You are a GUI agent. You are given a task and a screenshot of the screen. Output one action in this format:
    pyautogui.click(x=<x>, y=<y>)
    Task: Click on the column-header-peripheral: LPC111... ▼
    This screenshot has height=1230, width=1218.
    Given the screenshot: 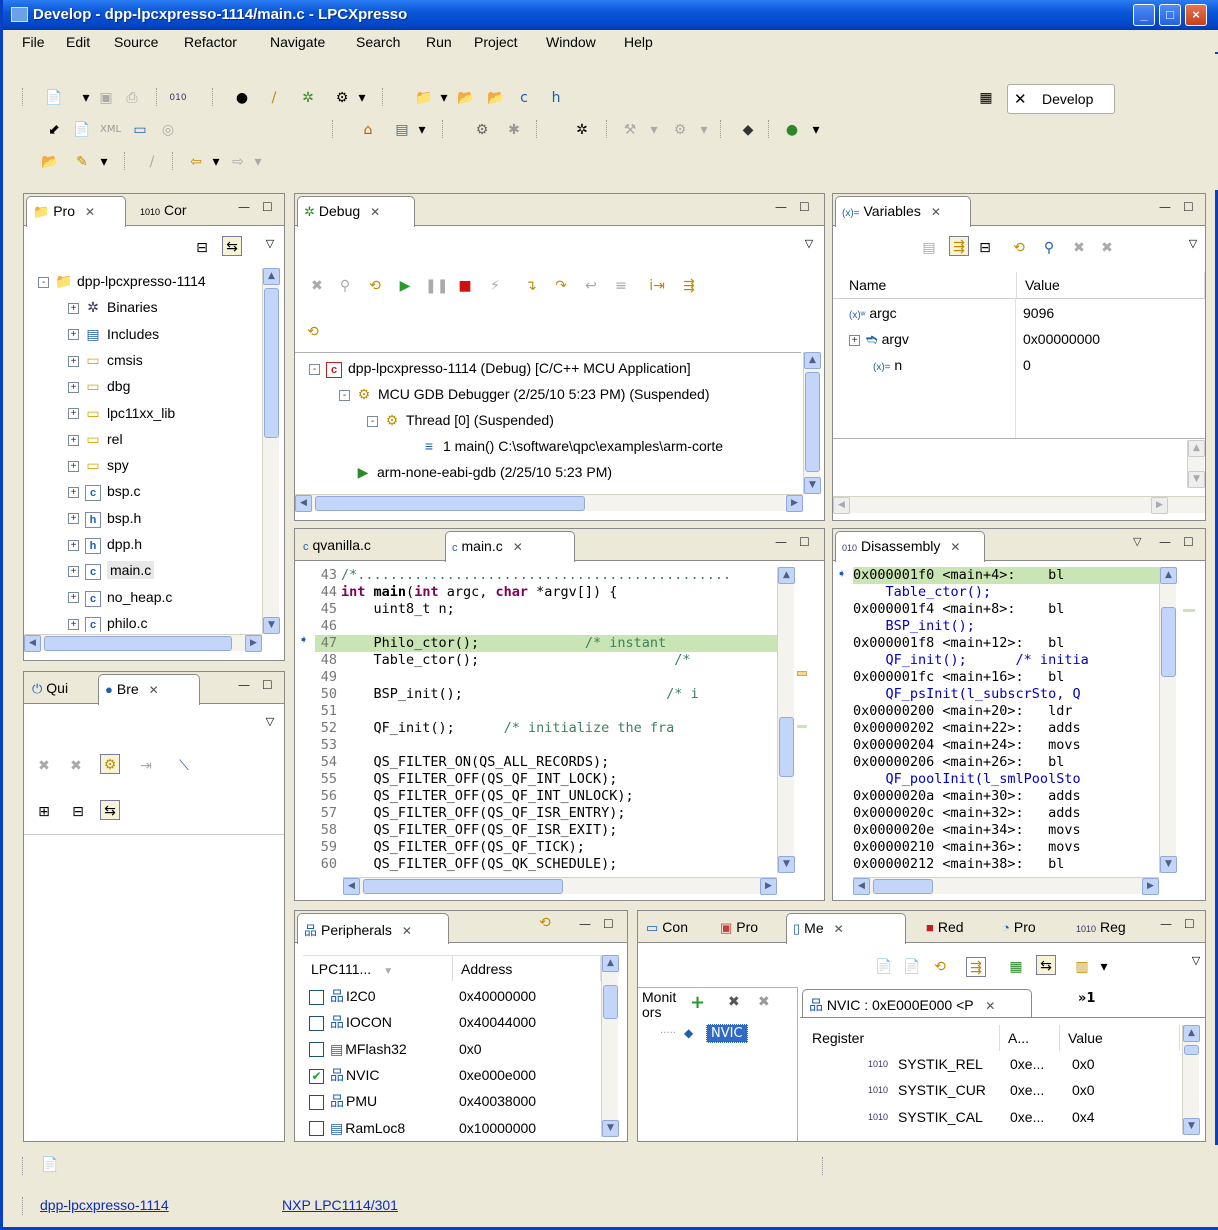 What is the action you would take?
    pyautogui.click(x=378, y=968)
    